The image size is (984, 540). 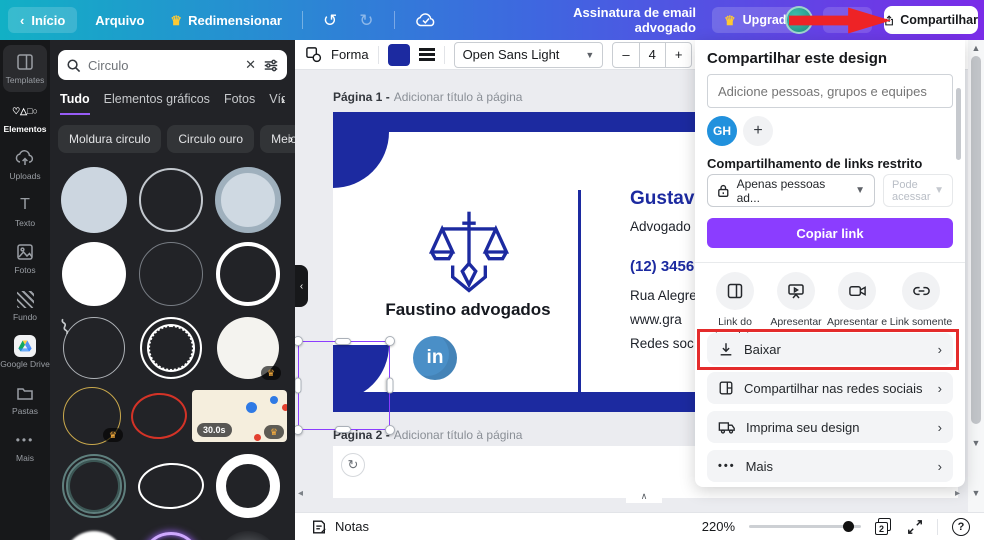 What do you see at coordinates (25, 258) in the screenshot?
I see `sidebar-item-fotos: Fotos` at bounding box center [25, 258].